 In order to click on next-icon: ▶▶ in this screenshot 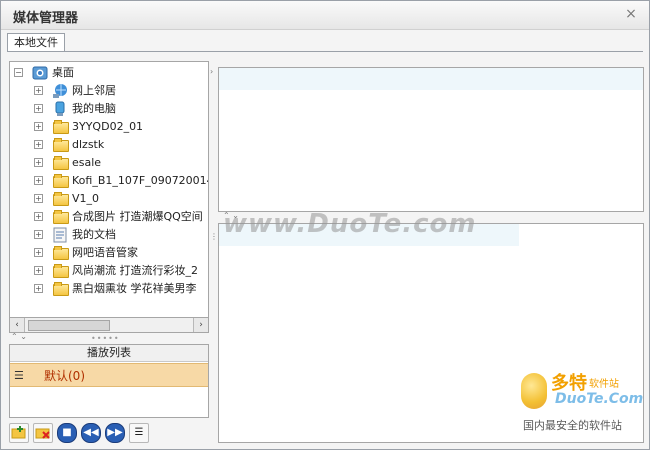, I will do `click(115, 432)`.